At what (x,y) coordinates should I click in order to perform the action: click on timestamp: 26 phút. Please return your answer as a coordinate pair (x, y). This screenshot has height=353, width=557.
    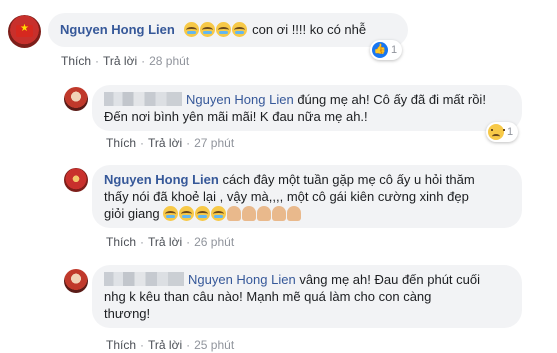
    Looking at the image, I should click on (214, 242).